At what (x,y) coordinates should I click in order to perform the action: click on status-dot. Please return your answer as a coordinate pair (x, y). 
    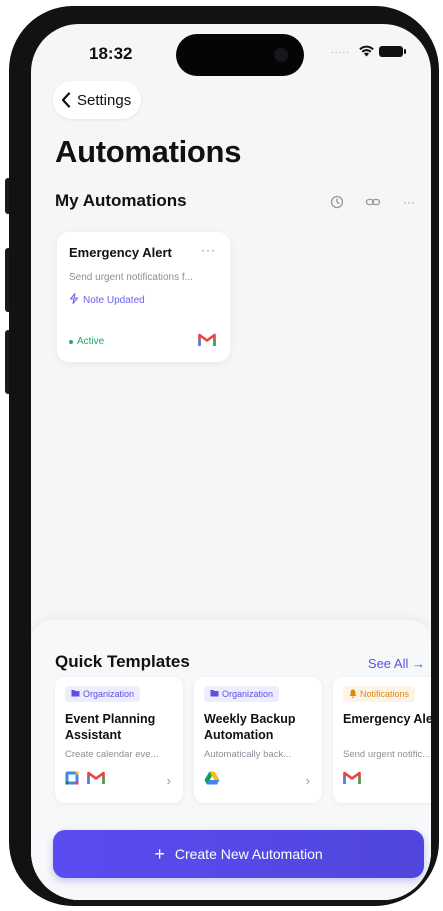
    Looking at the image, I should click on (71, 341).